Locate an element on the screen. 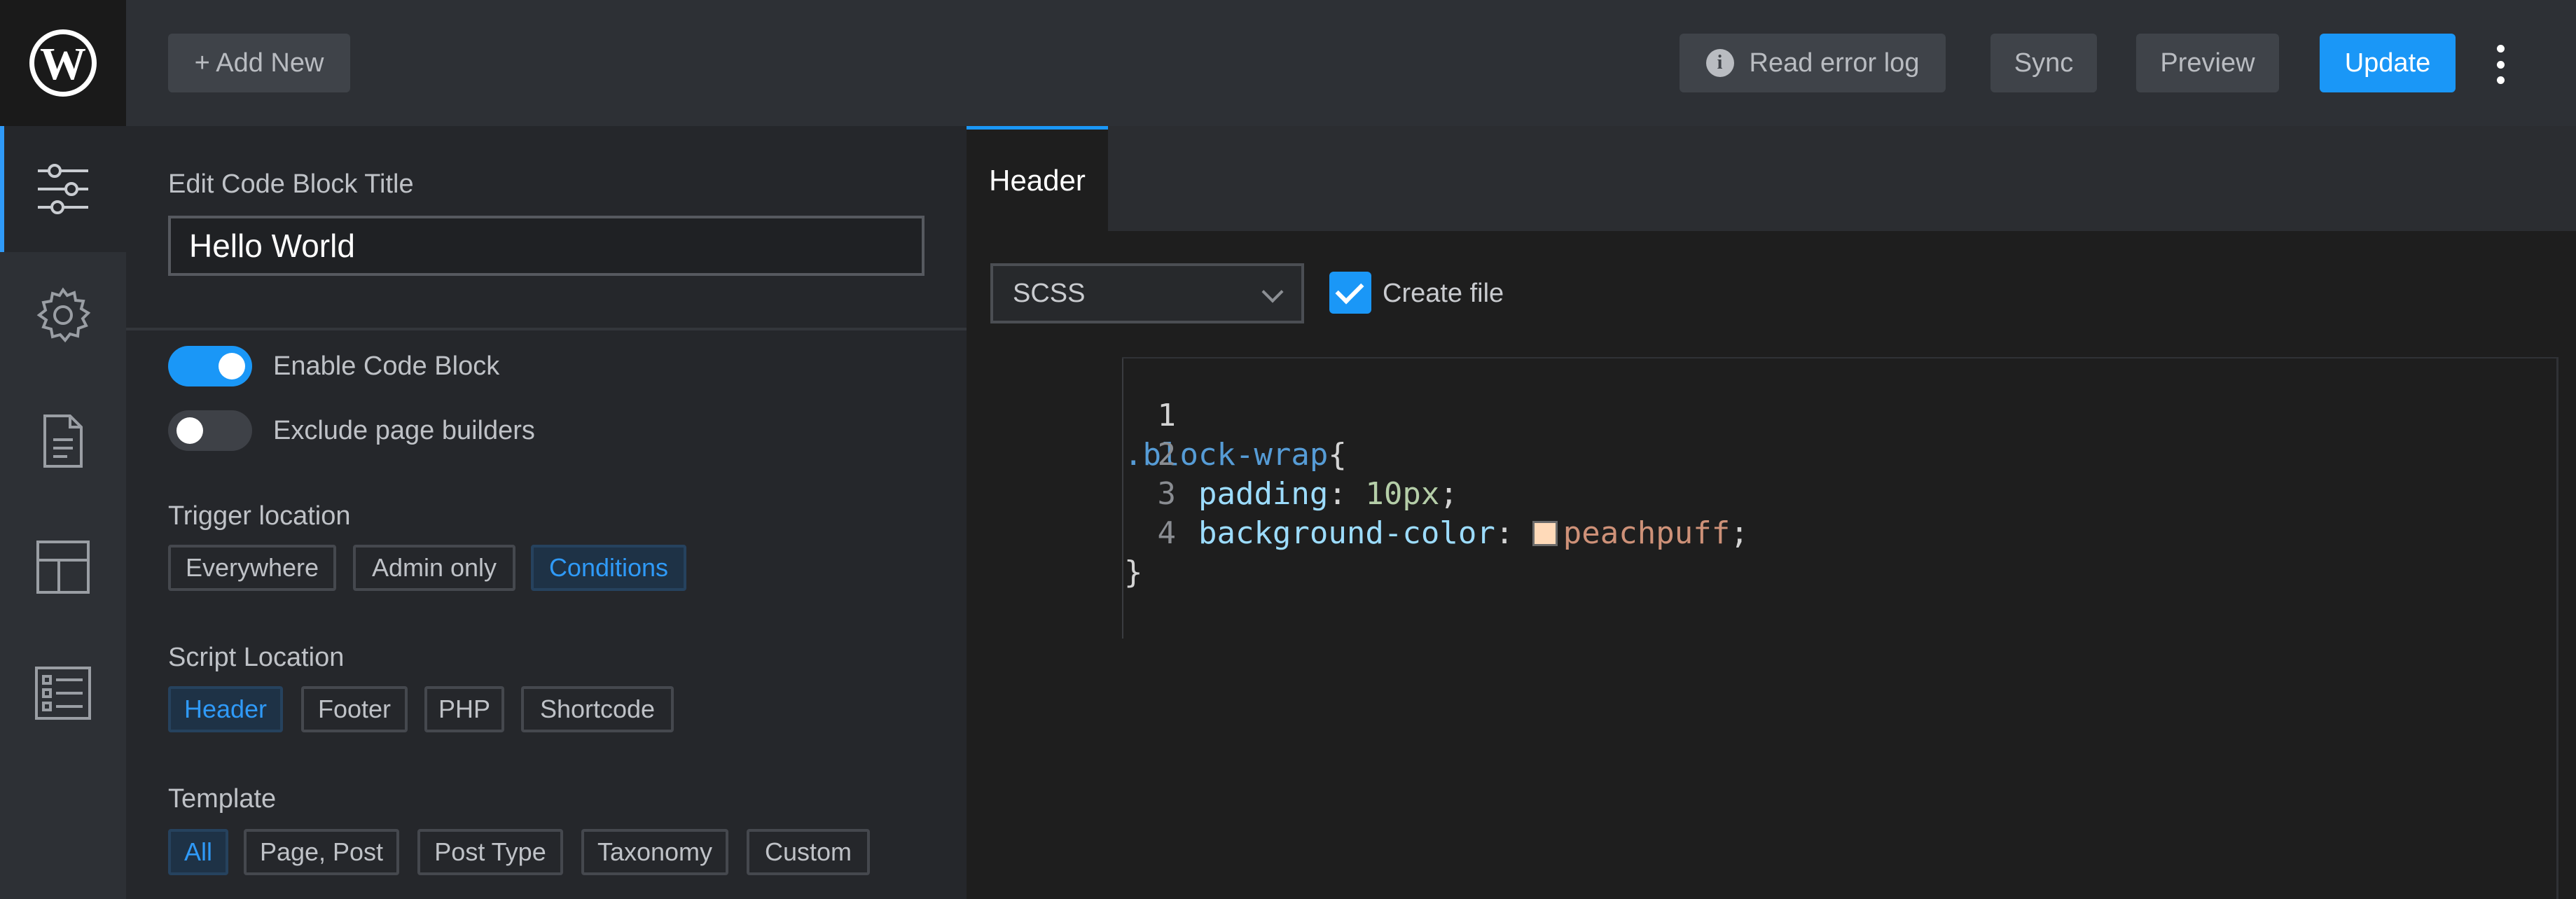 The height and width of the screenshot is (899, 2576). code-line-4: 4 } is located at coordinates (1071, 532).